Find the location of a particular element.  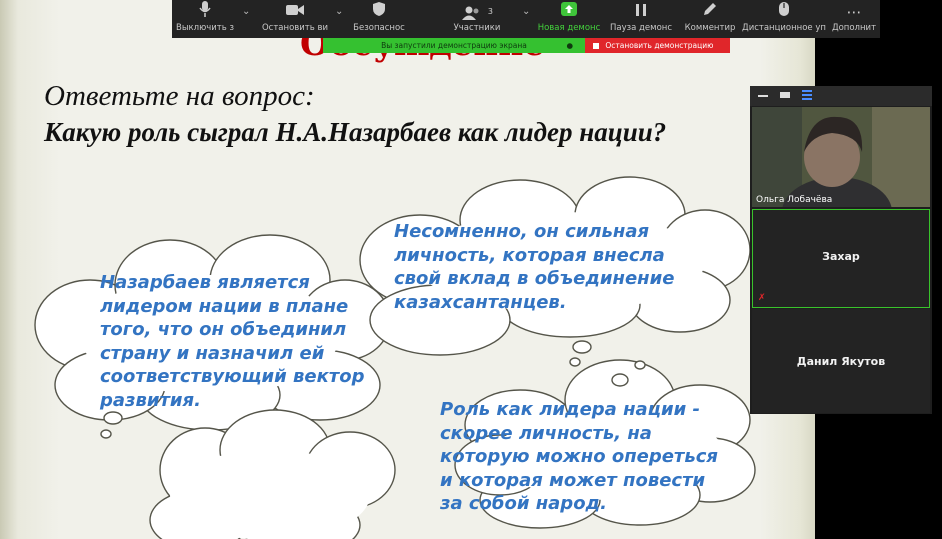

security-label: Безопаснос is located at coordinates (379, 28).